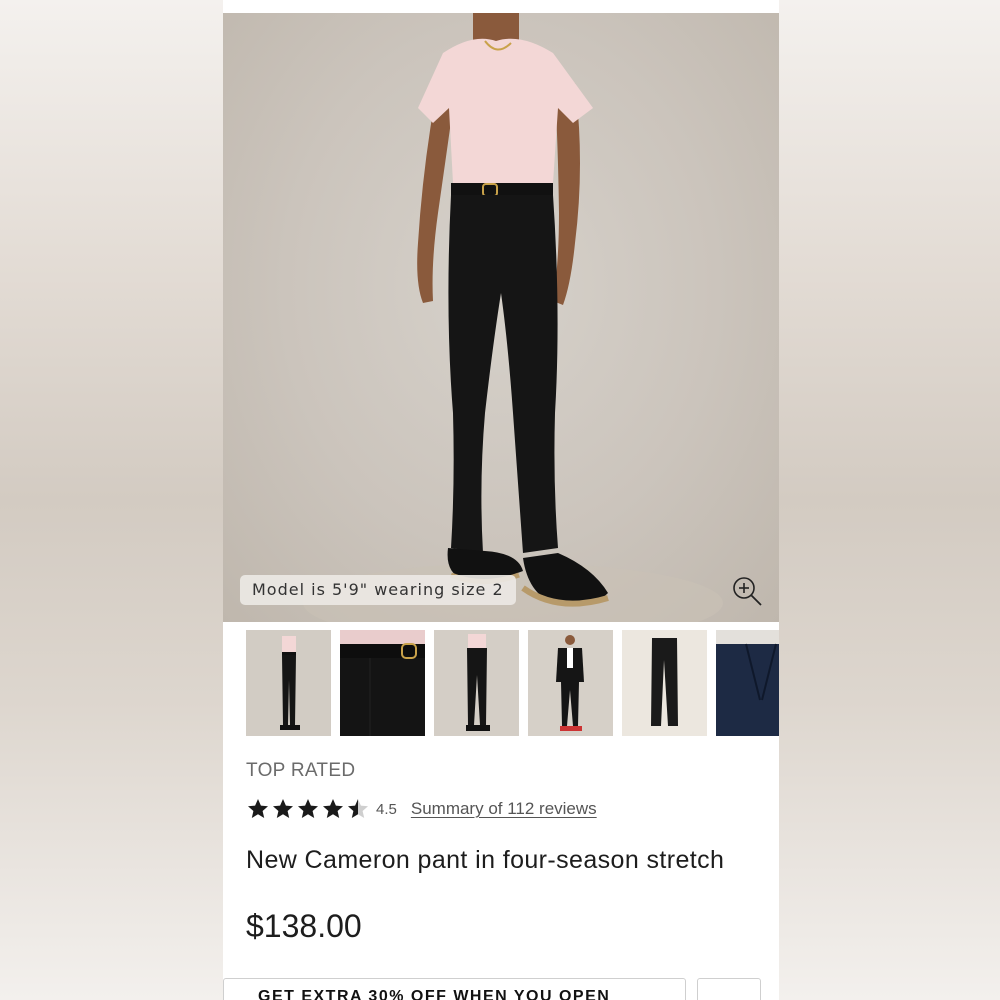 The height and width of the screenshot is (1000, 1000). I want to click on rating-row: 4.5 Summary of 112 reviews, so click(421, 809).